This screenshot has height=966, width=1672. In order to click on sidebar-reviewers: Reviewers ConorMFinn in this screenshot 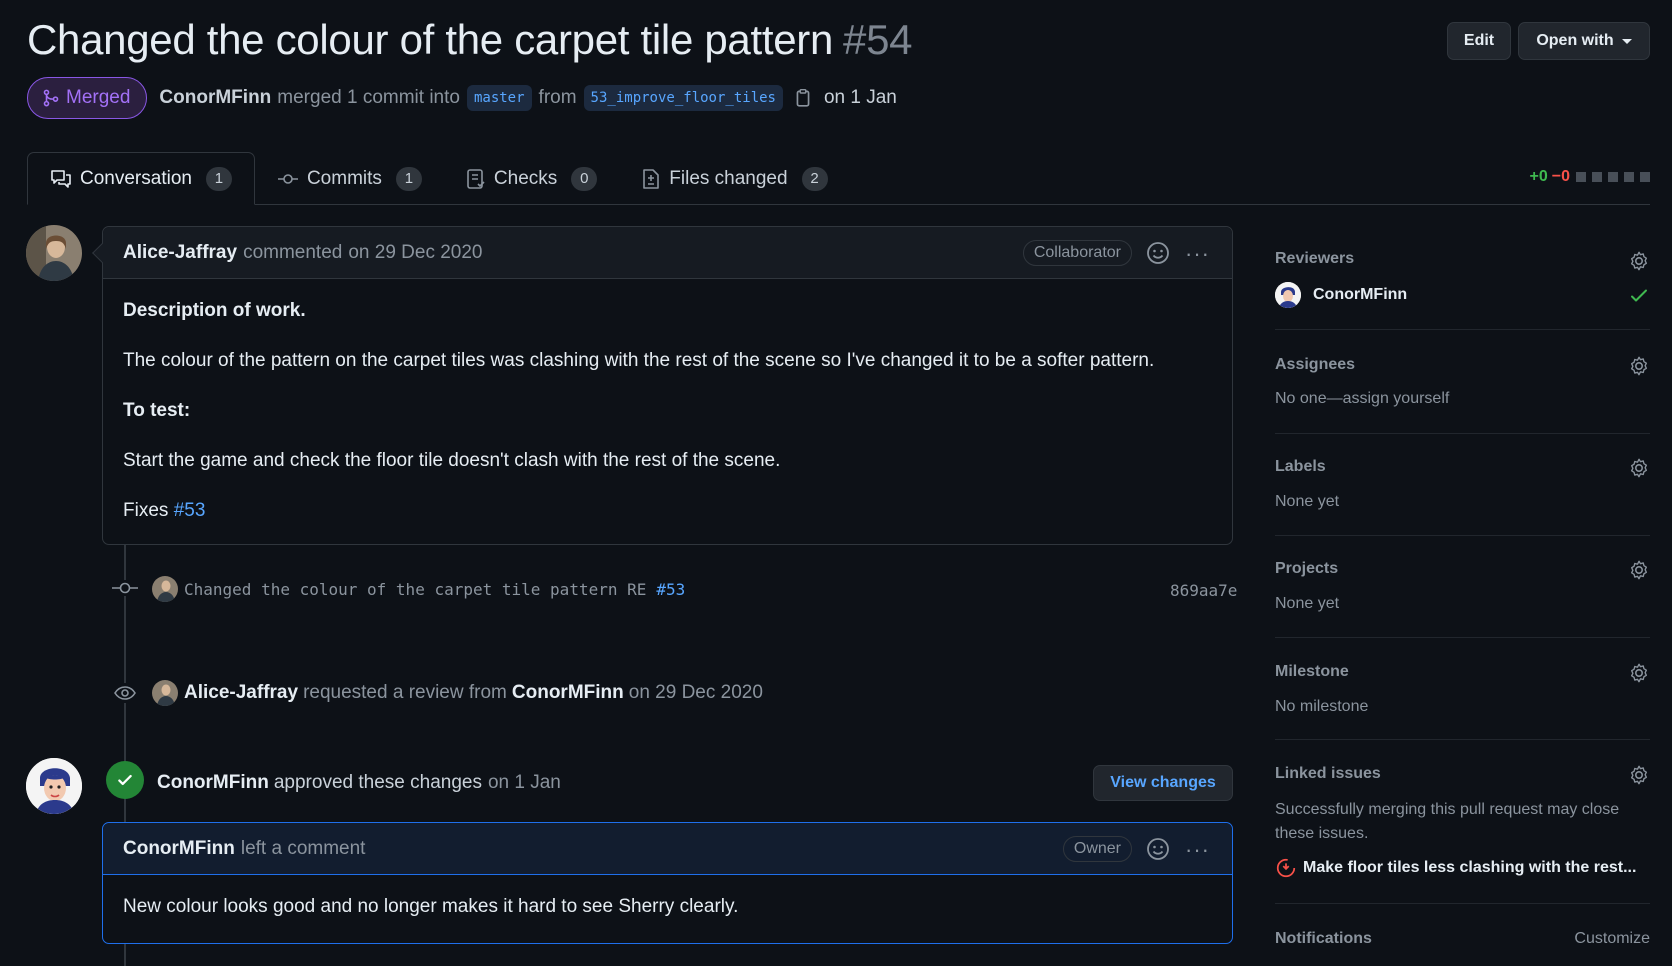, I will do `click(1462, 278)`.